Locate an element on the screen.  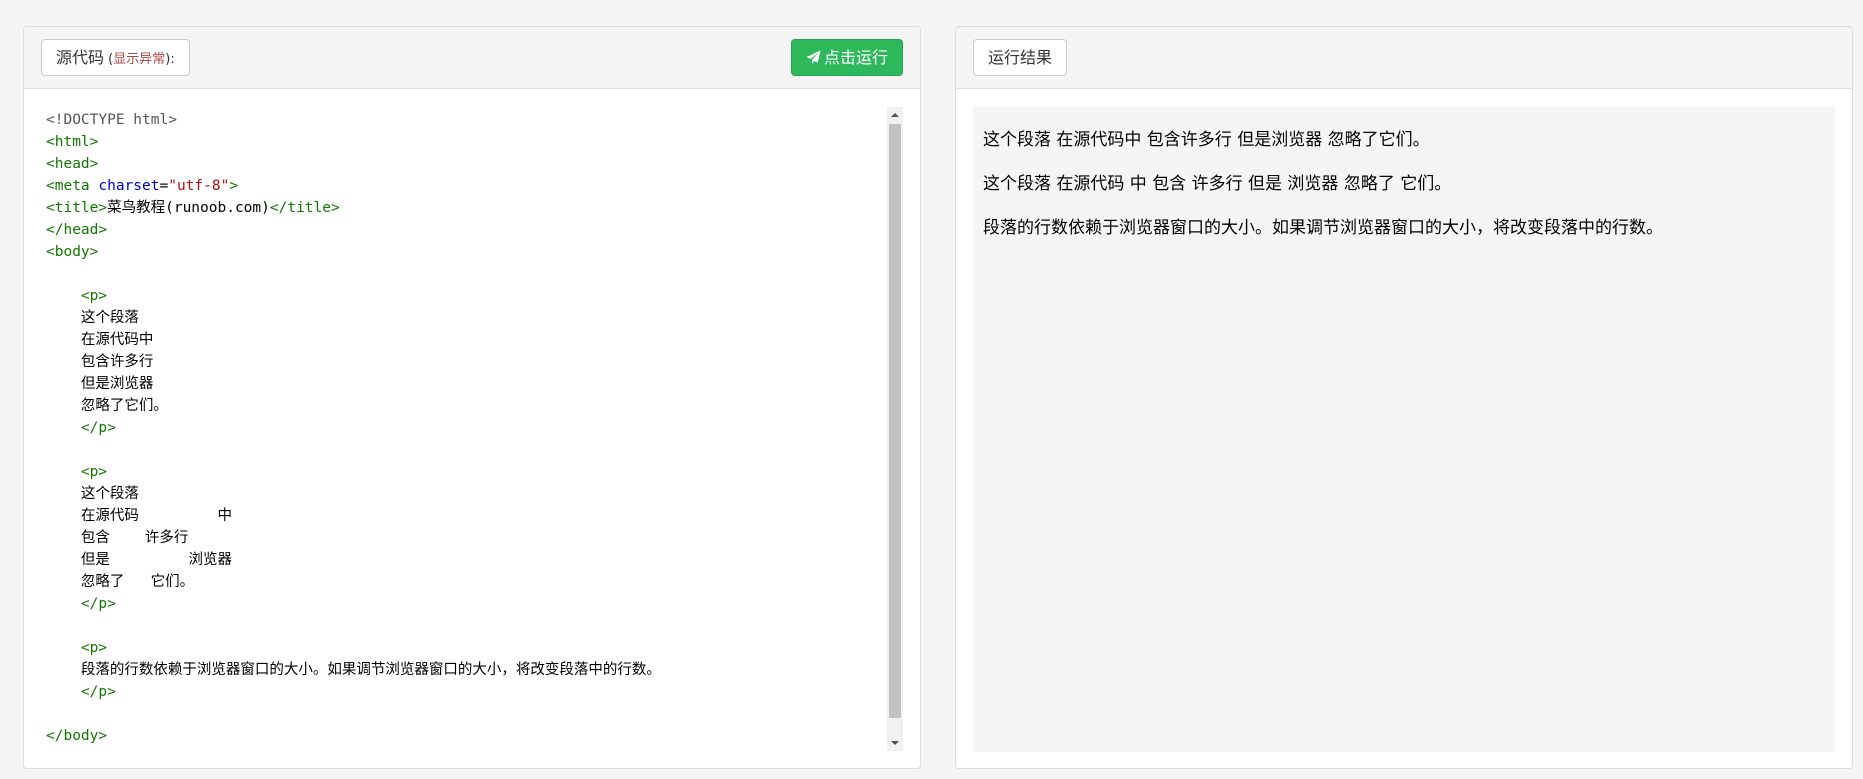
label-paren-close: ): is located at coordinates (170, 59).